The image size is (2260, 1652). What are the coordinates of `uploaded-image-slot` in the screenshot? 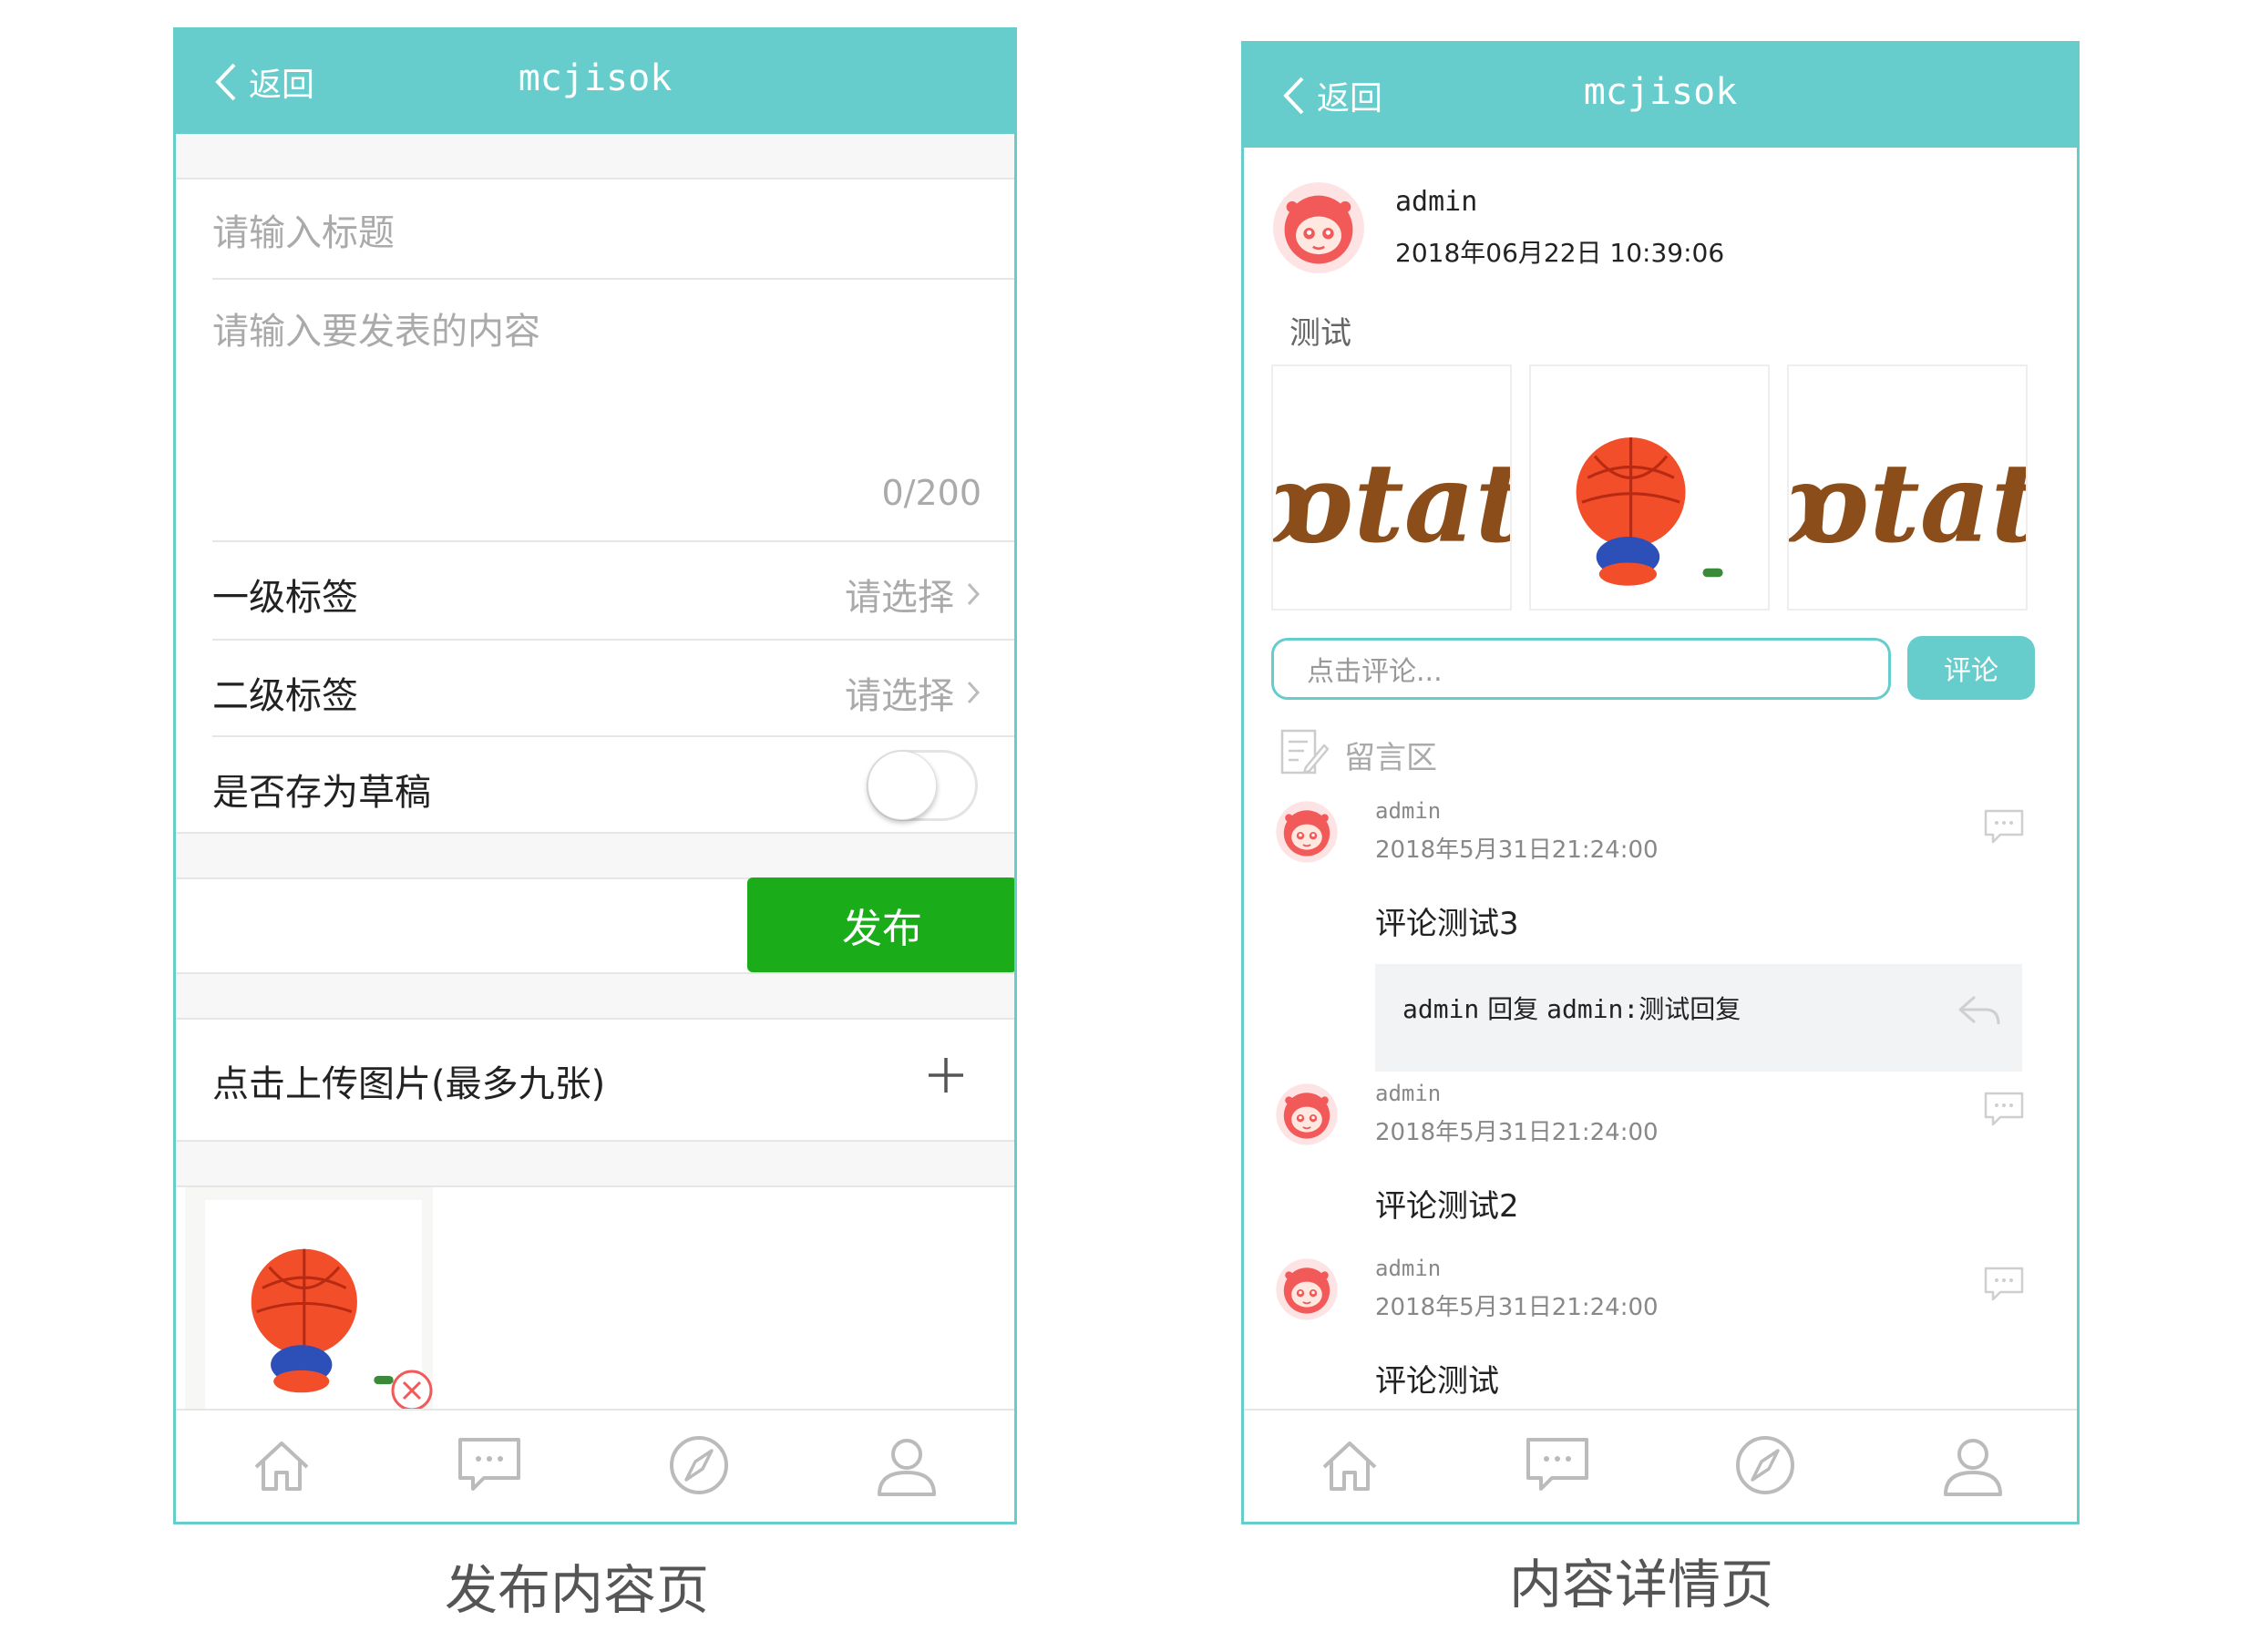 It's located at (309, 1302).